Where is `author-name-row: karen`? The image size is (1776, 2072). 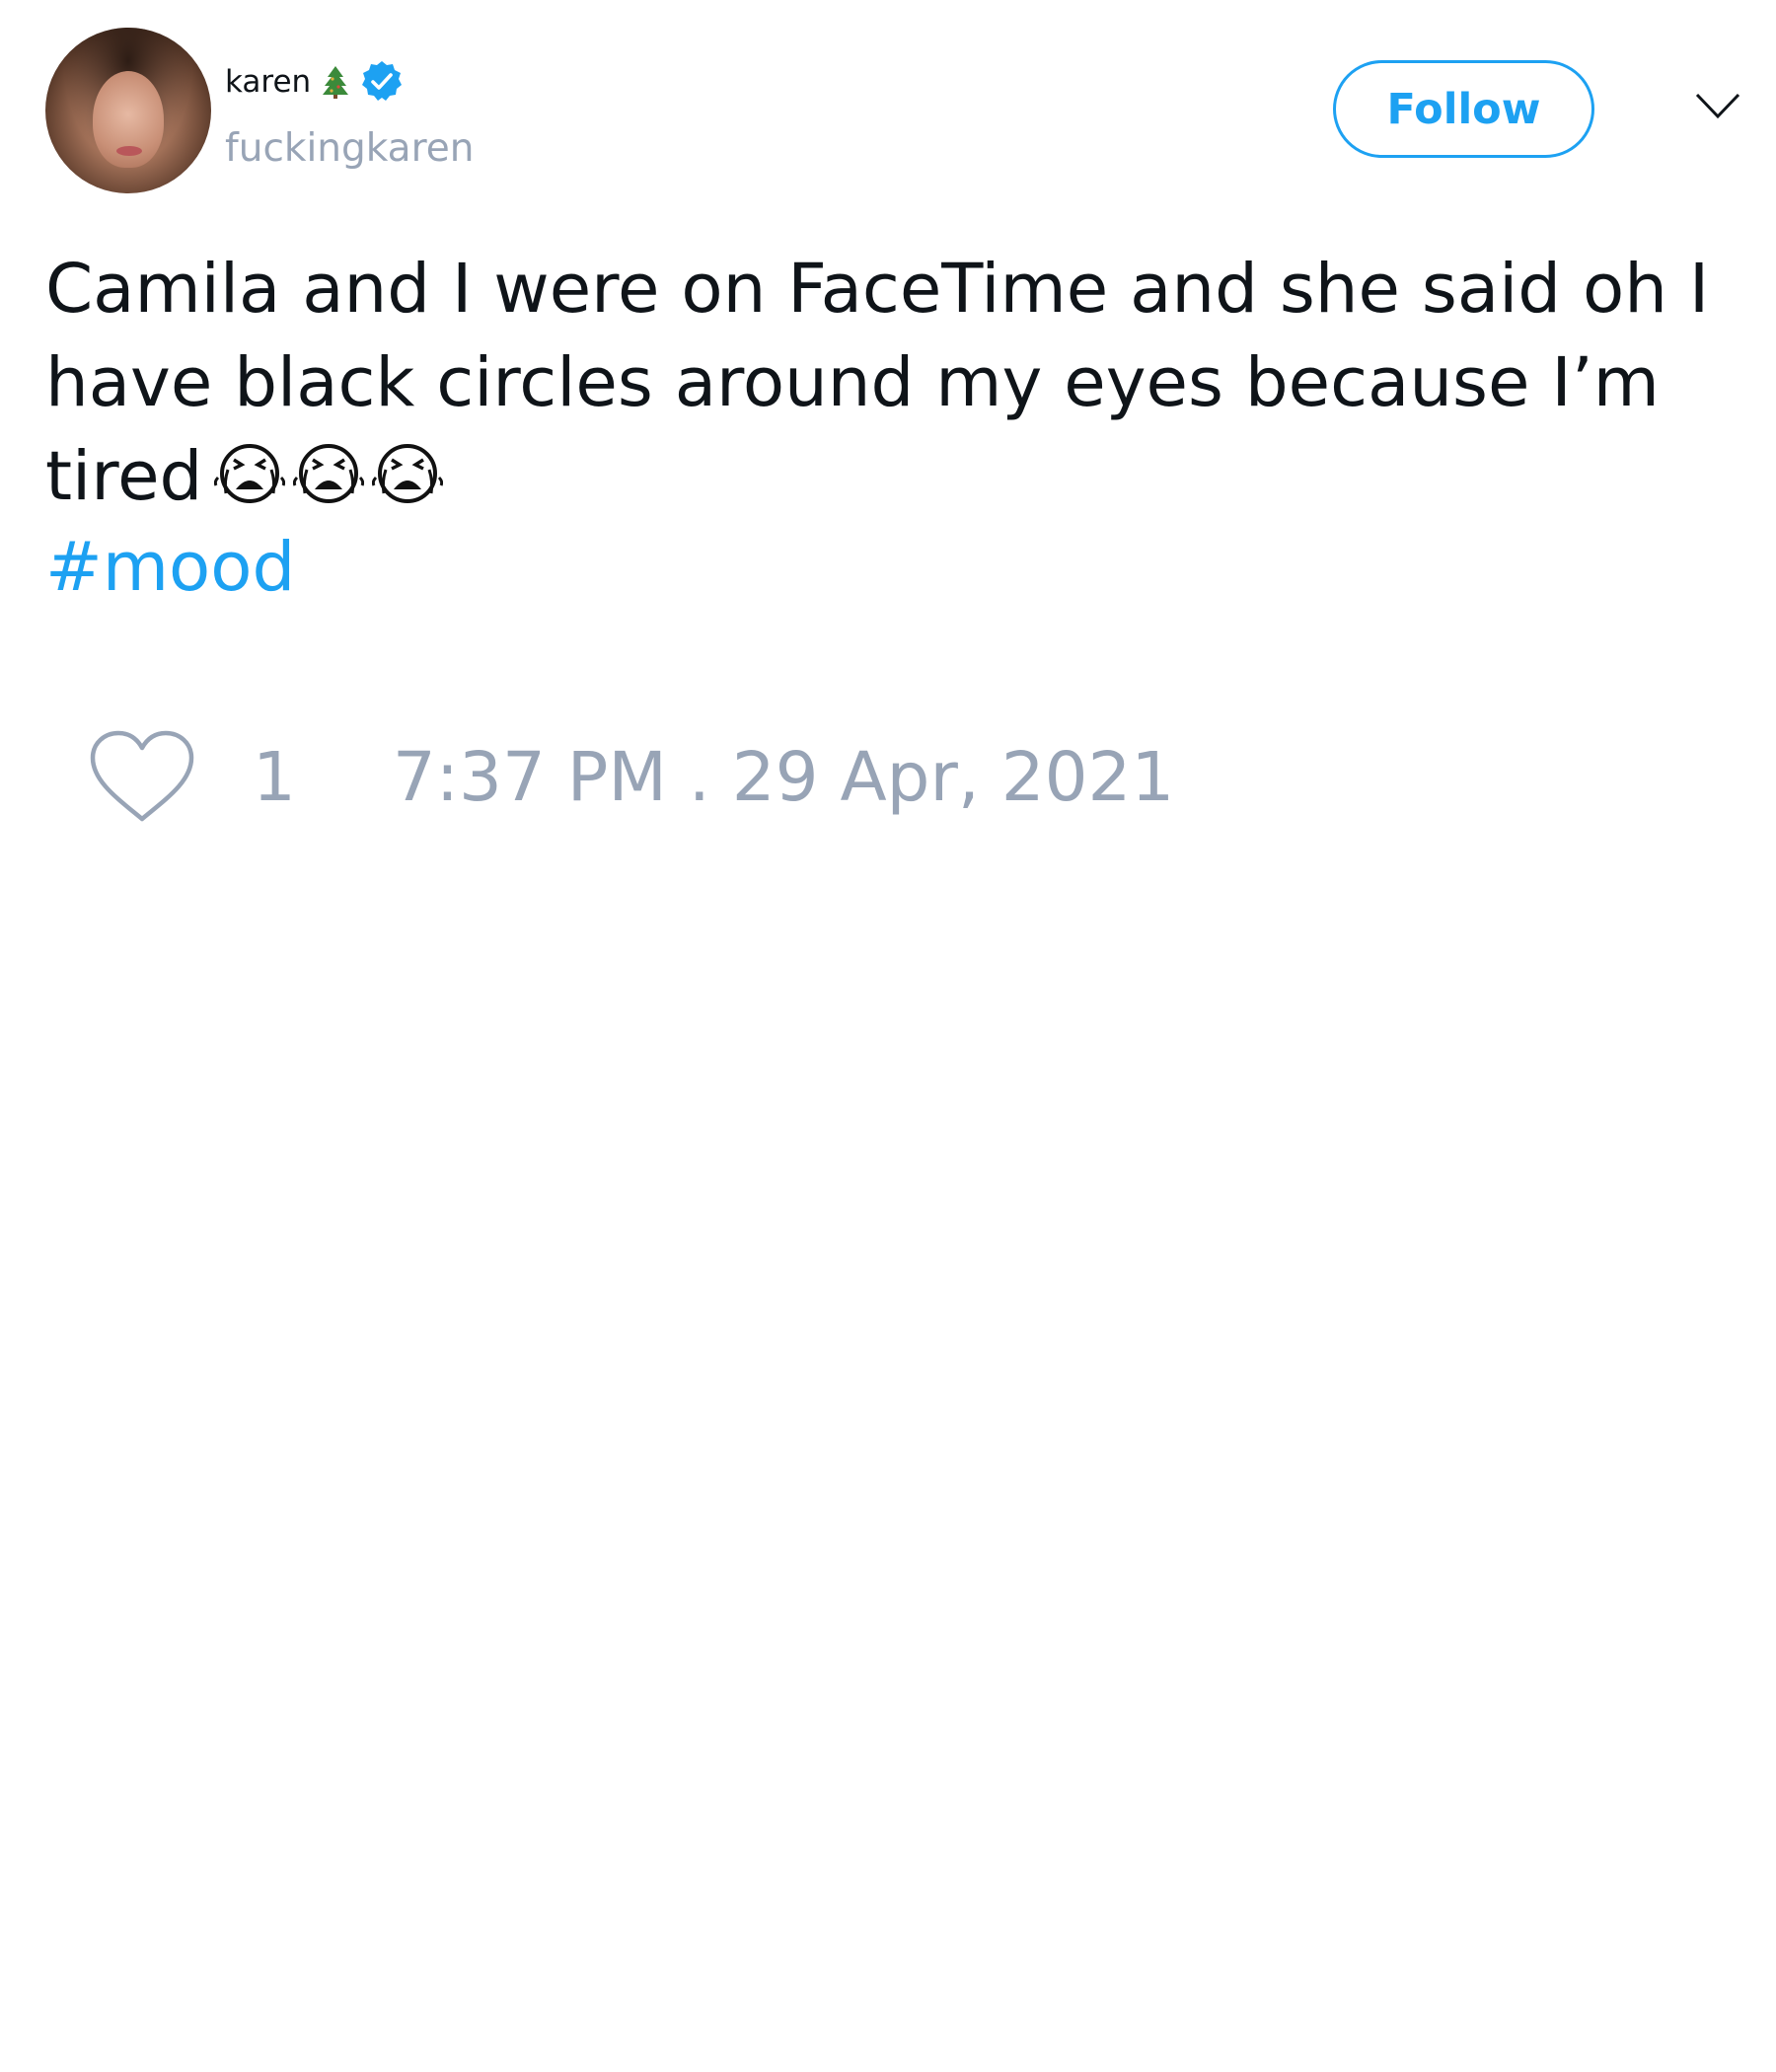 author-name-row: karen is located at coordinates (314, 82).